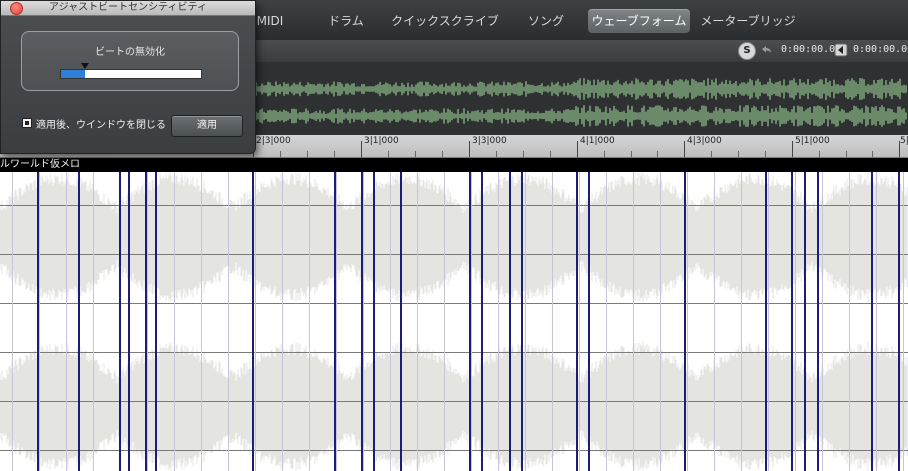 The width and height of the screenshot is (908, 471). What do you see at coordinates (84, 66) in the screenshot?
I see `slider-thumb` at bounding box center [84, 66].